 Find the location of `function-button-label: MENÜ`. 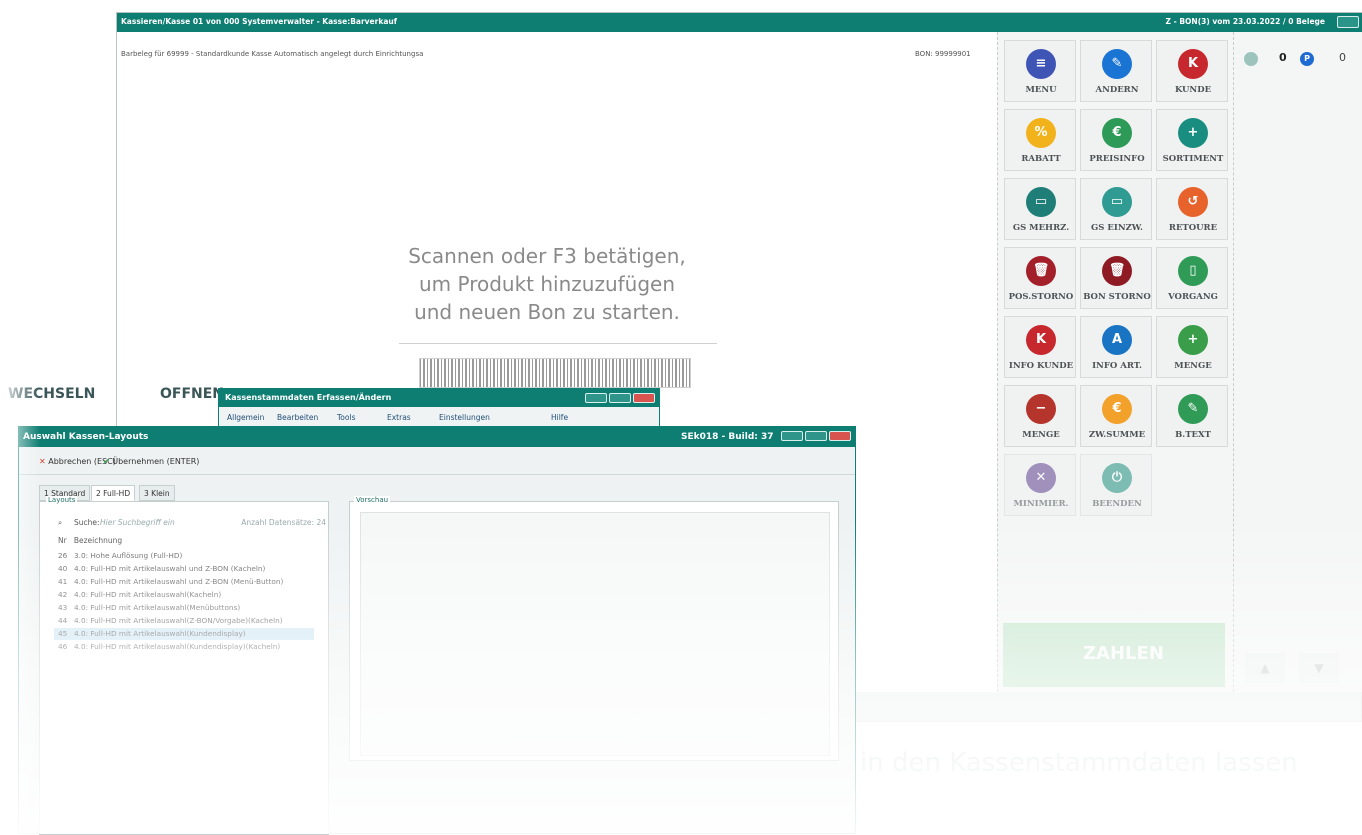

function-button-label: MENÜ is located at coordinates (1041, 90).